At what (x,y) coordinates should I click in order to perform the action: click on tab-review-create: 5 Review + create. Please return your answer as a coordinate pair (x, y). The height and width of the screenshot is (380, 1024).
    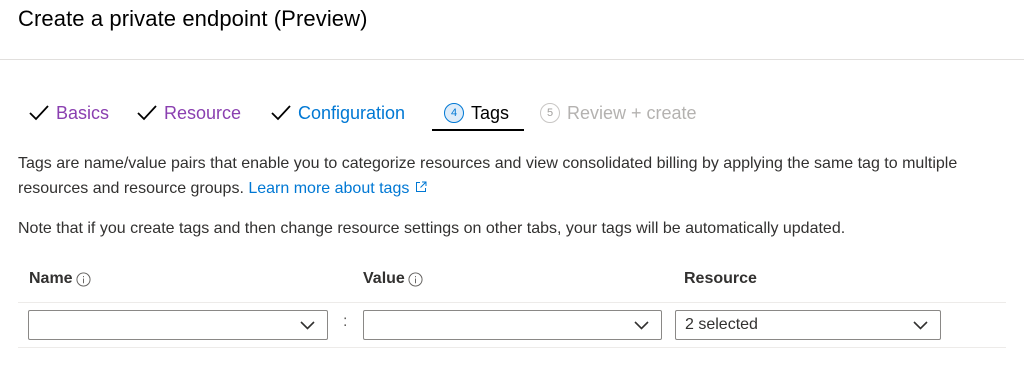
    Looking at the image, I should click on (618, 113).